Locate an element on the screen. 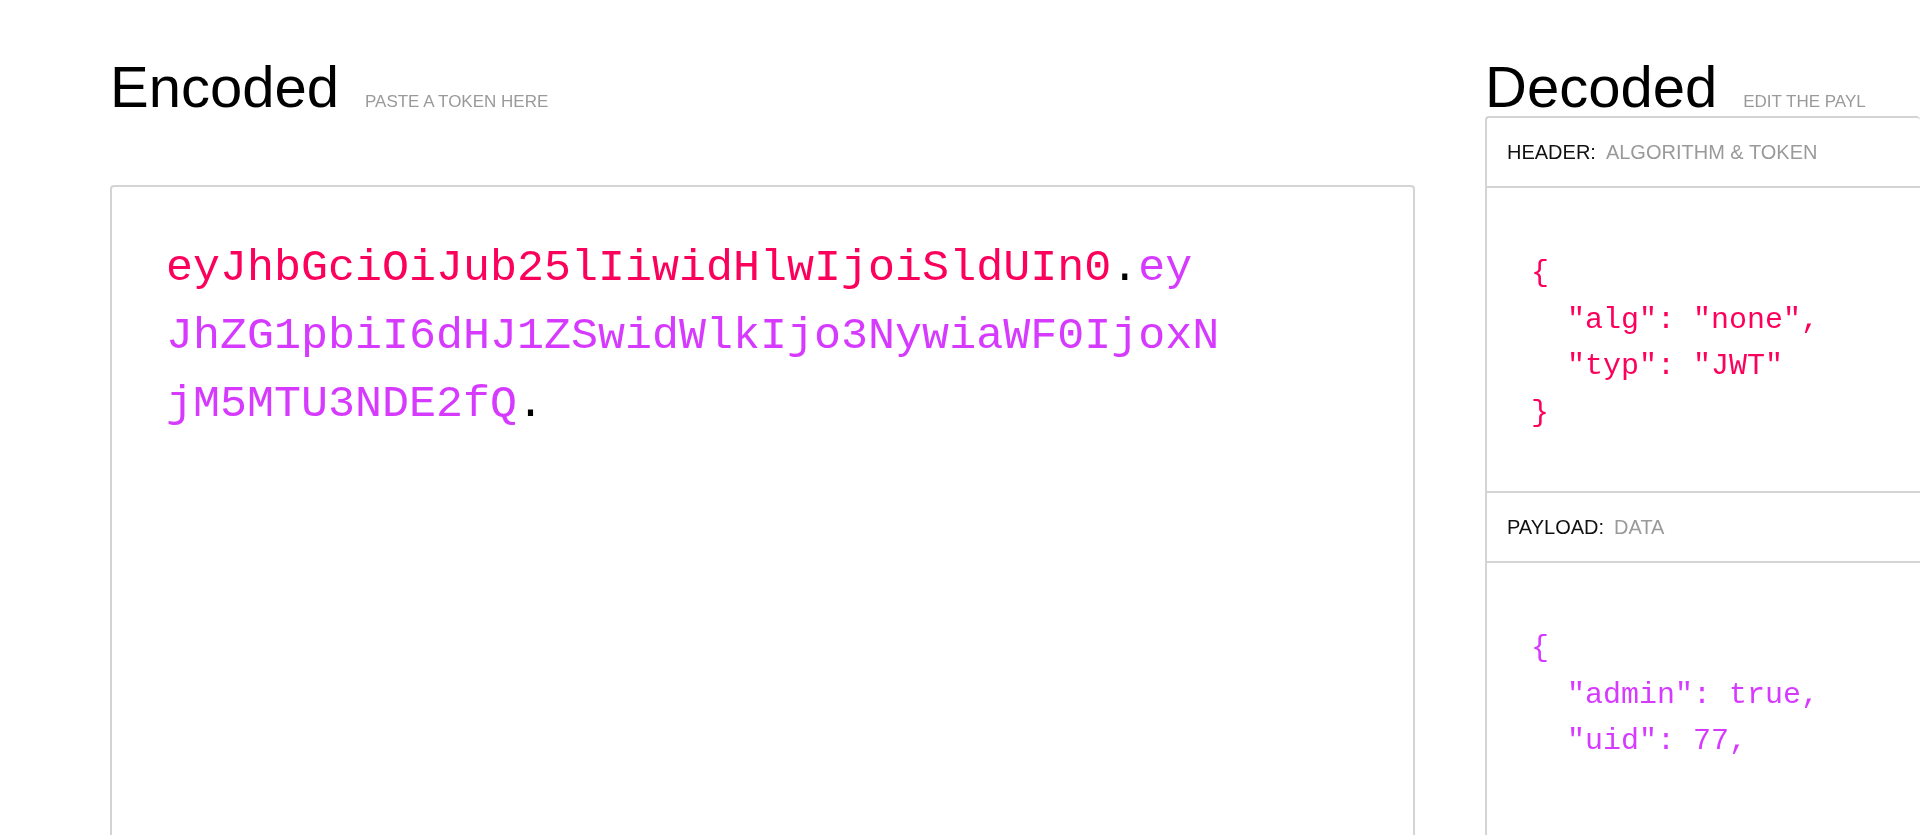 The width and height of the screenshot is (1920, 835). json-code: { "alg": "none", "typ": "JWT" } is located at coordinates (1725, 343).